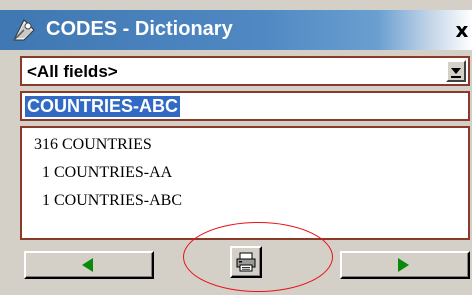  Describe the element at coordinates (87, 145) in the screenshot. I see `list-item: 316 COUNTRIES` at that location.